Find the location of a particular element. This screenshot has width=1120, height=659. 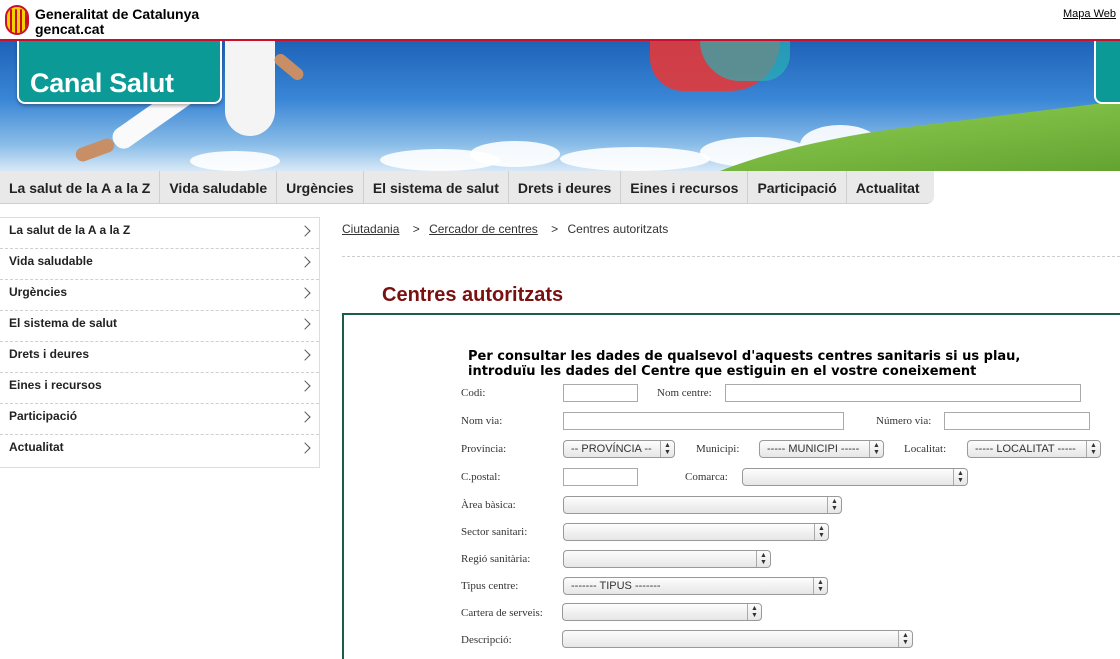

nom-via-label: Nom via: is located at coordinates (482, 421).